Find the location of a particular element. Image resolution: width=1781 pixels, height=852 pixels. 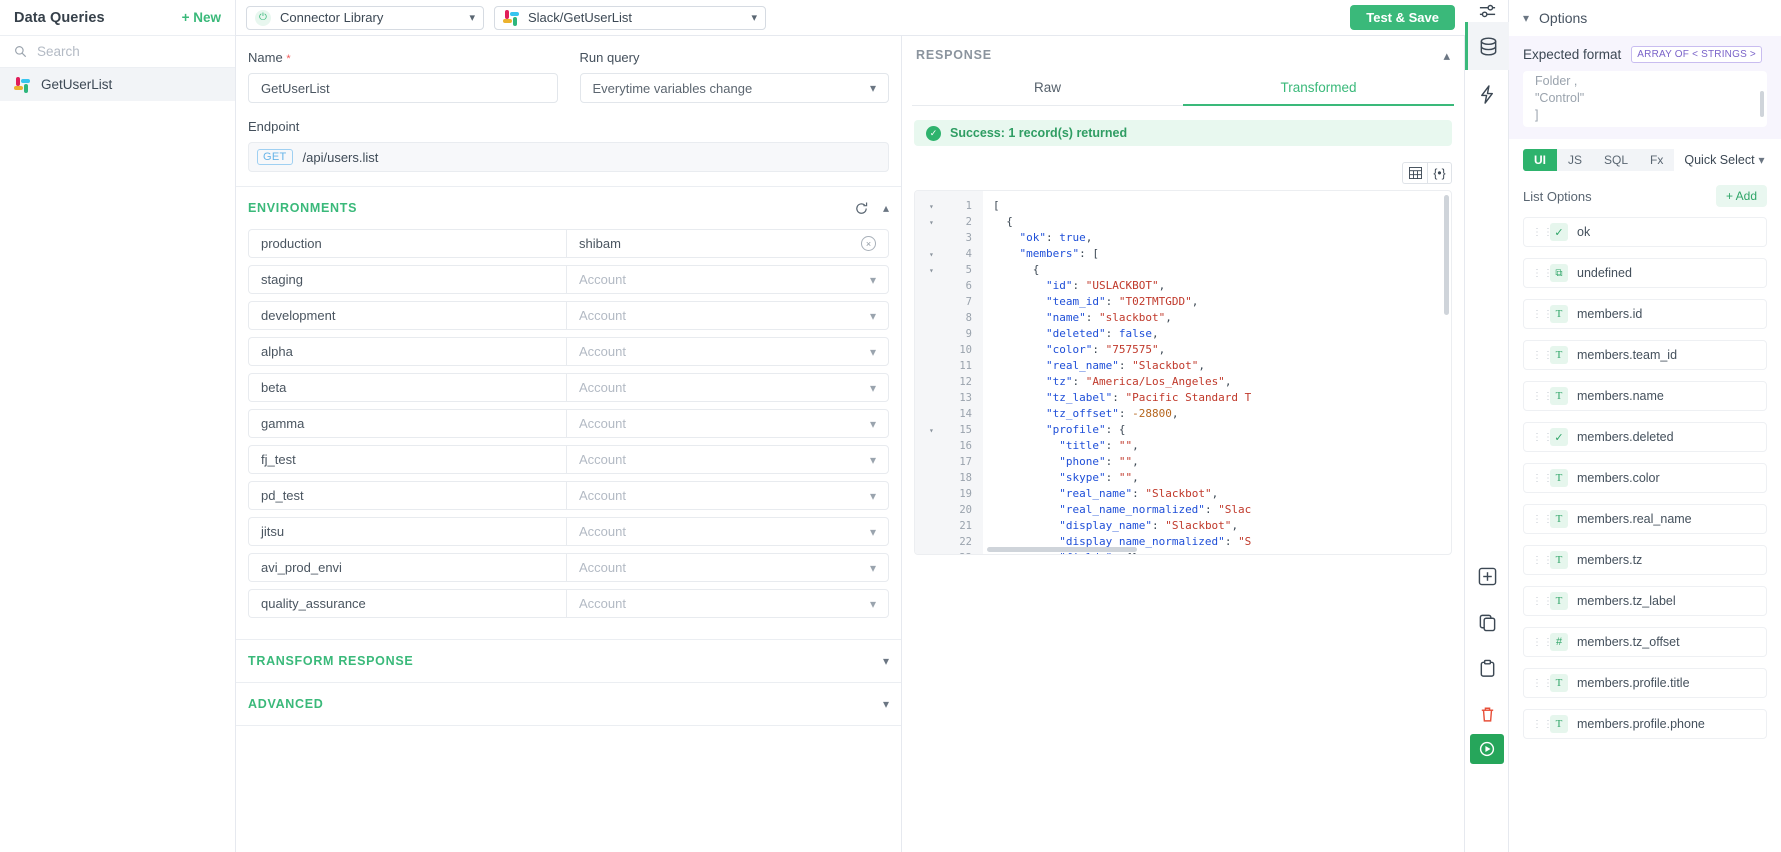

rail-item-copy is located at coordinates (1487, 622).